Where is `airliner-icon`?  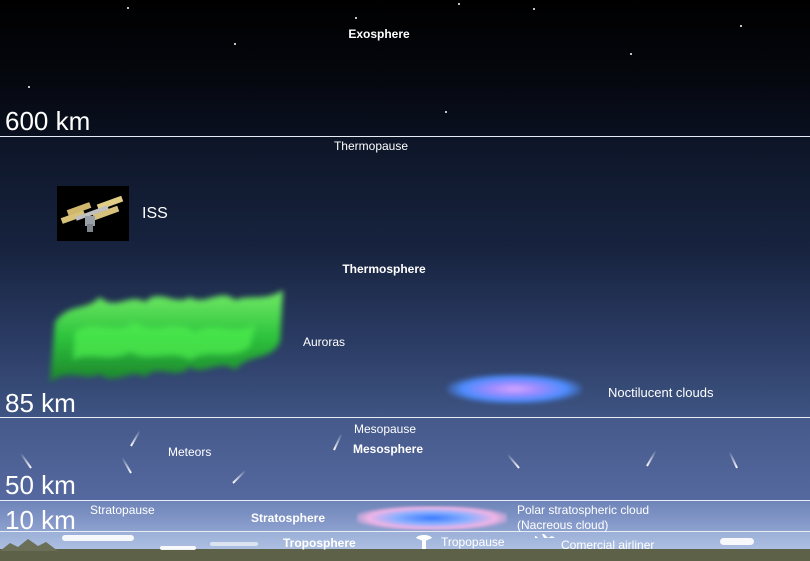 airliner-icon is located at coordinates (545, 536).